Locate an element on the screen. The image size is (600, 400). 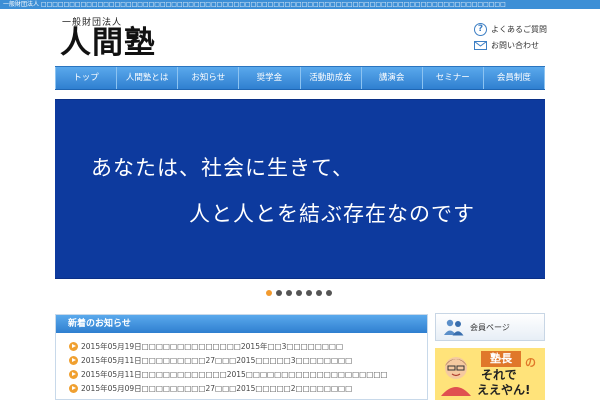
member-page-button: 会員ページ is located at coordinates (490, 327).